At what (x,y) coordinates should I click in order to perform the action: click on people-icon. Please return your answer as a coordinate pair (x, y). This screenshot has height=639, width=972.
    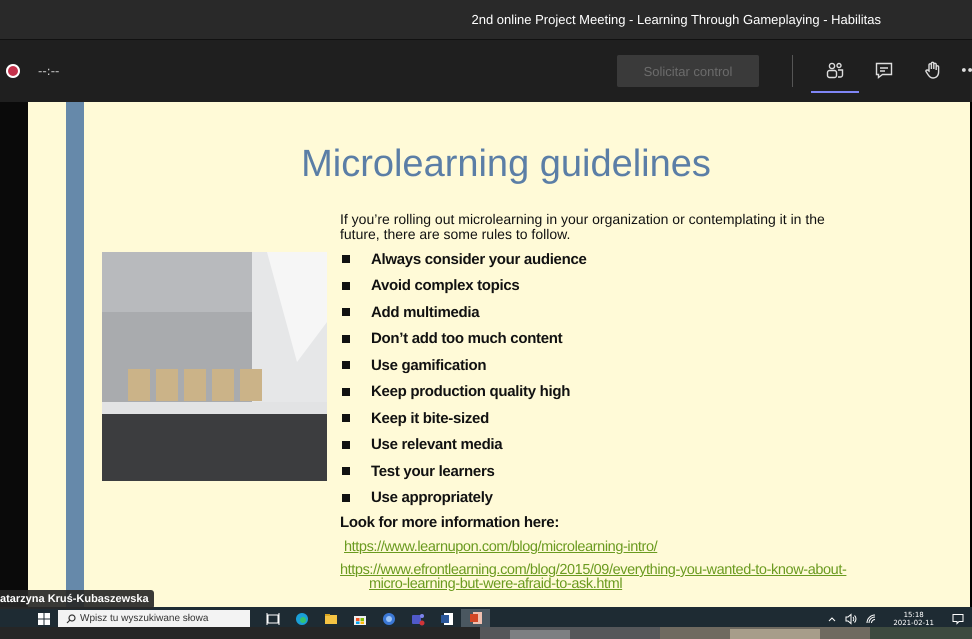
    Looking at the image, I should click on (835, 70).